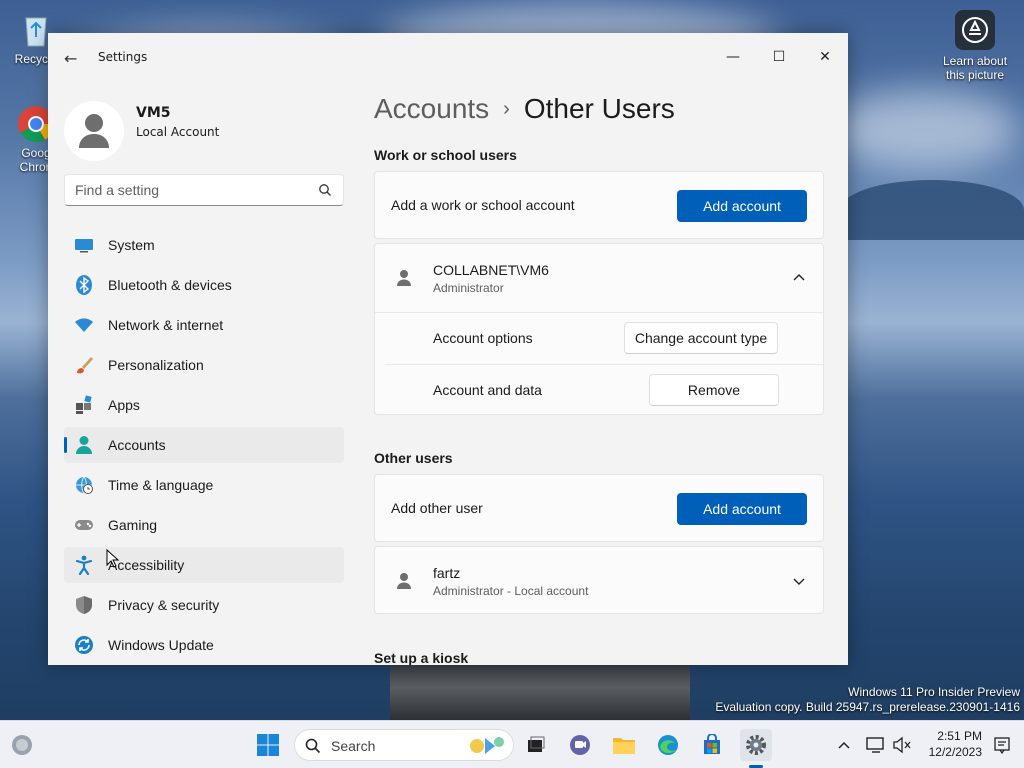  What do you see at coordinates (599, 205) in the screenshot?
I see `add-work-account-card: Add a work or school account Add account` at bounding box center [599, 205].